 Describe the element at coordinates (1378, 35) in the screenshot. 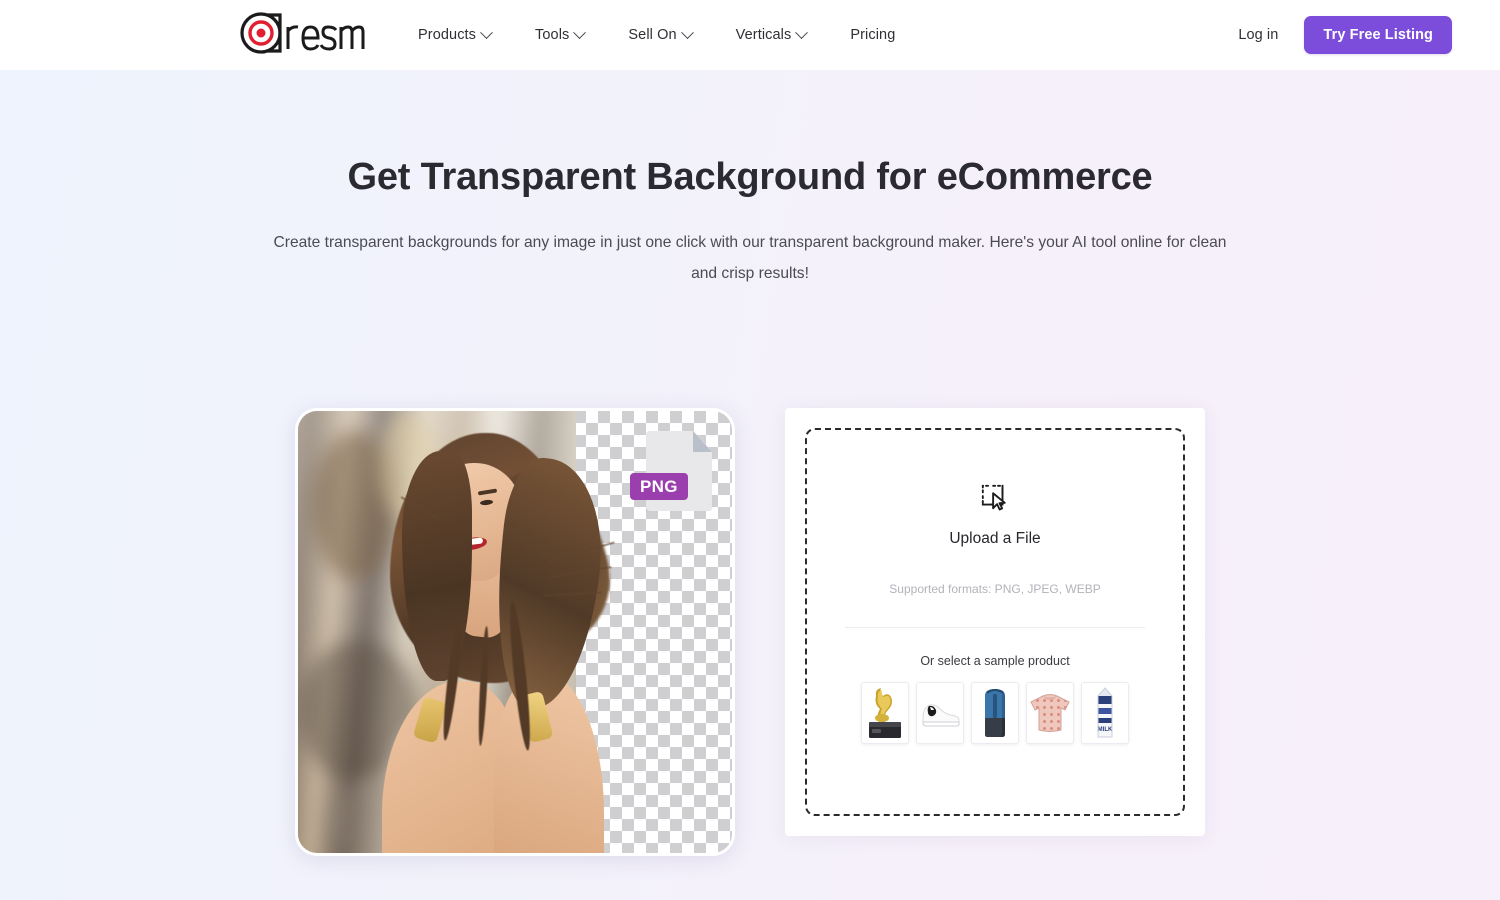

I see `try-free-listing-button: Try Free Listing` at that location.